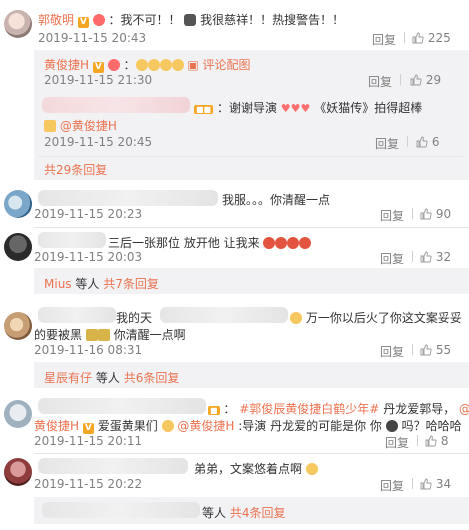 This screenshot has width=469, height=530. What do you see at coordinates (308, 107) in the screenshot?
I see `reply-item: ■■ ：谢谢导演 ♥♥♥ 《妖猫传》拍得超棒` at bounding box center [308, 107].